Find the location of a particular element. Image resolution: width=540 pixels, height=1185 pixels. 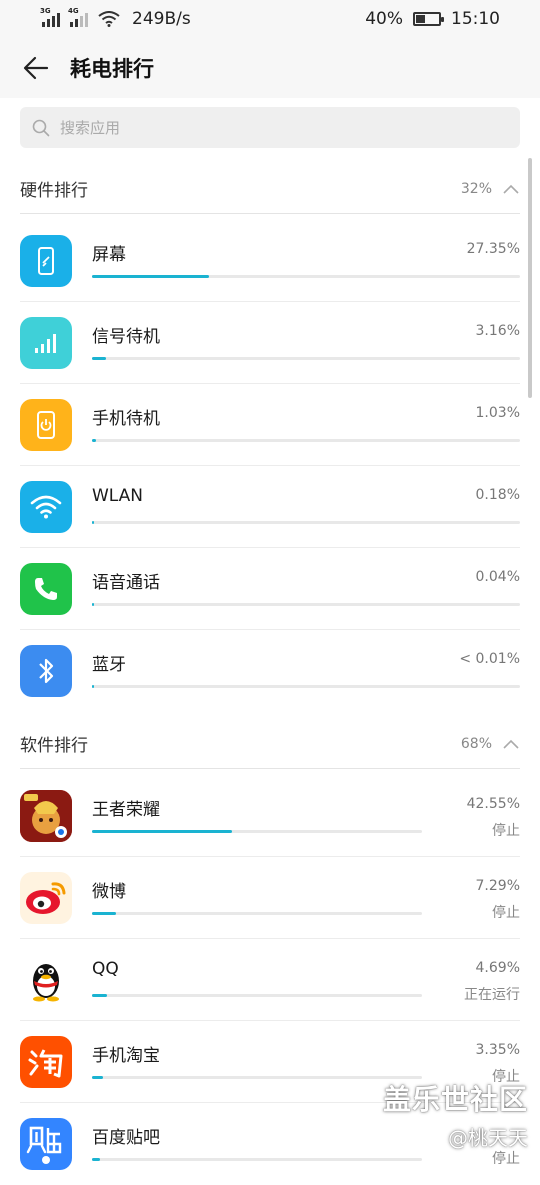

page-title: 耗电排行 is located at coordinates (112, 69).